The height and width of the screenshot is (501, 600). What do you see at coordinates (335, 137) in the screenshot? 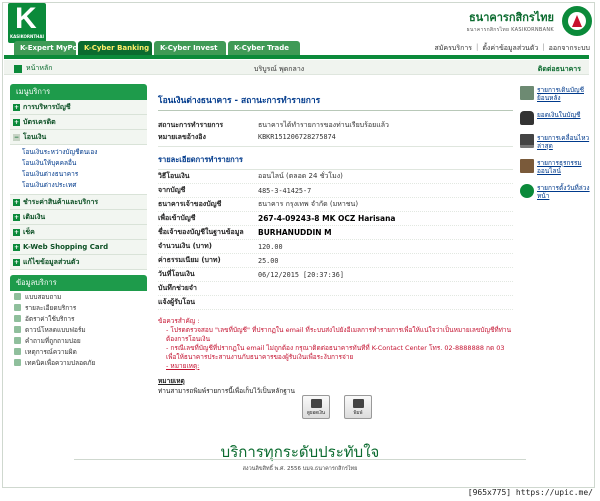
I see `reference-row: หมายเลขอ้างอิง KBKR151206728275874` at bounding box center [335, 137].